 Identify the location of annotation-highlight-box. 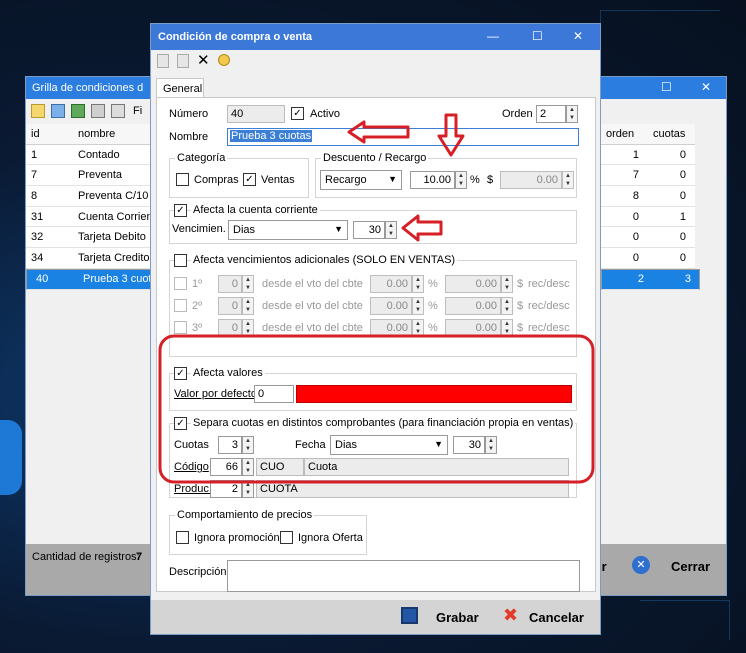
(376, 409).